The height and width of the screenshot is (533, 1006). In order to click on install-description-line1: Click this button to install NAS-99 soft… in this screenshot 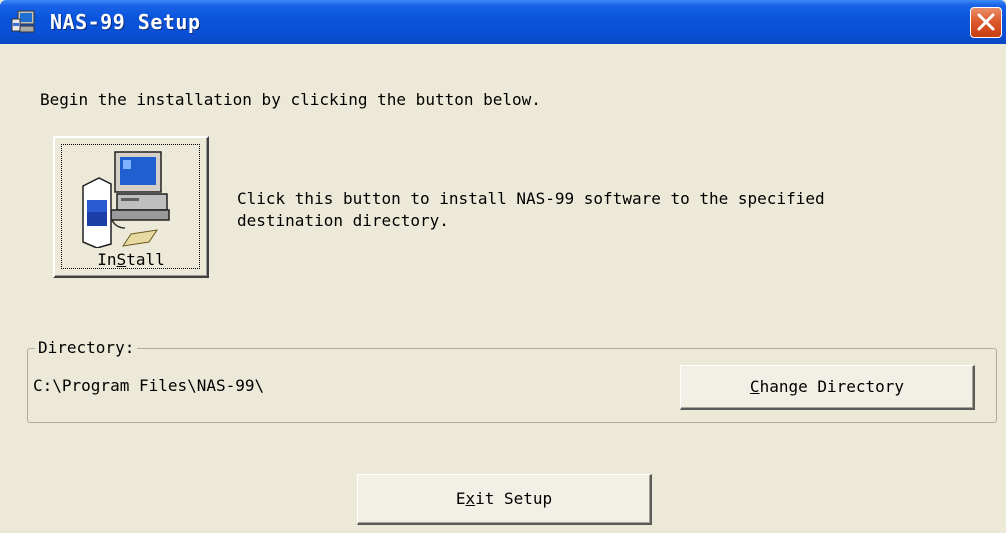, I will do `click(531, 198)`.